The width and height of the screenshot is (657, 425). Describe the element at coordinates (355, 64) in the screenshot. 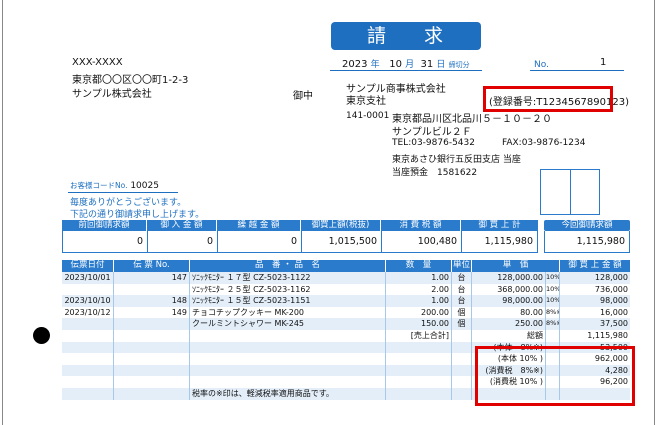

I see `date-year: 2023` at that location.